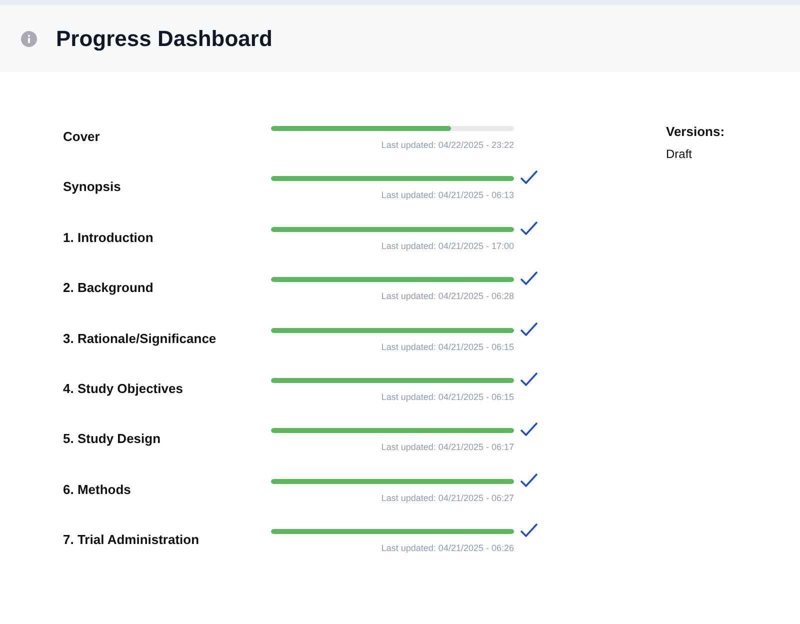 The image size is (800, 624). Describe the element at coordinates (447, 296) in the screenshot. I see `last-updated-text: Last updated: 04/21/2025 - 06:28` at that location.